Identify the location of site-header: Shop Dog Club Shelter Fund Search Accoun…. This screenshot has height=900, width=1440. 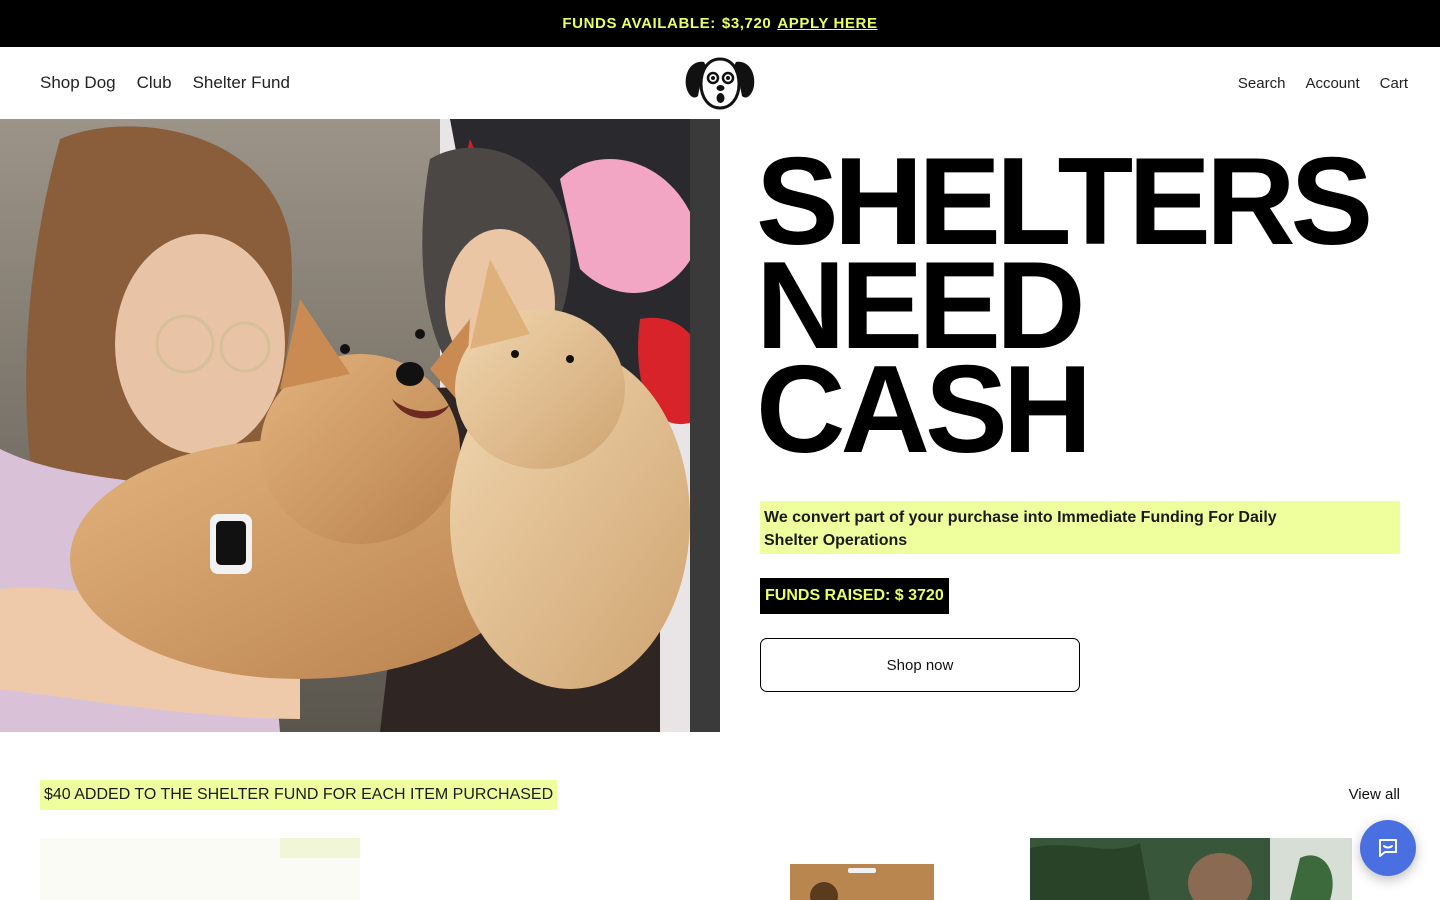
(720, 83).